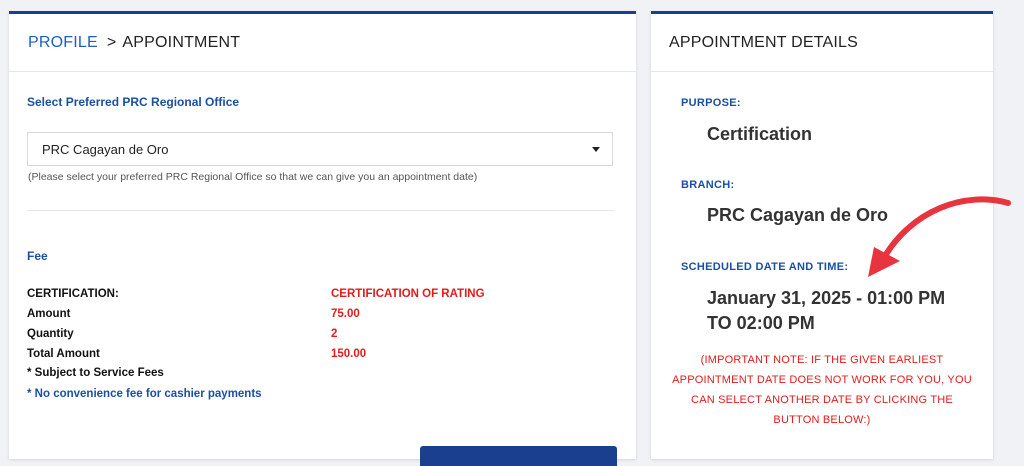  What do you see at coordinates (822, 43) in the screenshot?
I see `details-title: APPOINTMENT DETAILS` at bounding box center [822, 43].